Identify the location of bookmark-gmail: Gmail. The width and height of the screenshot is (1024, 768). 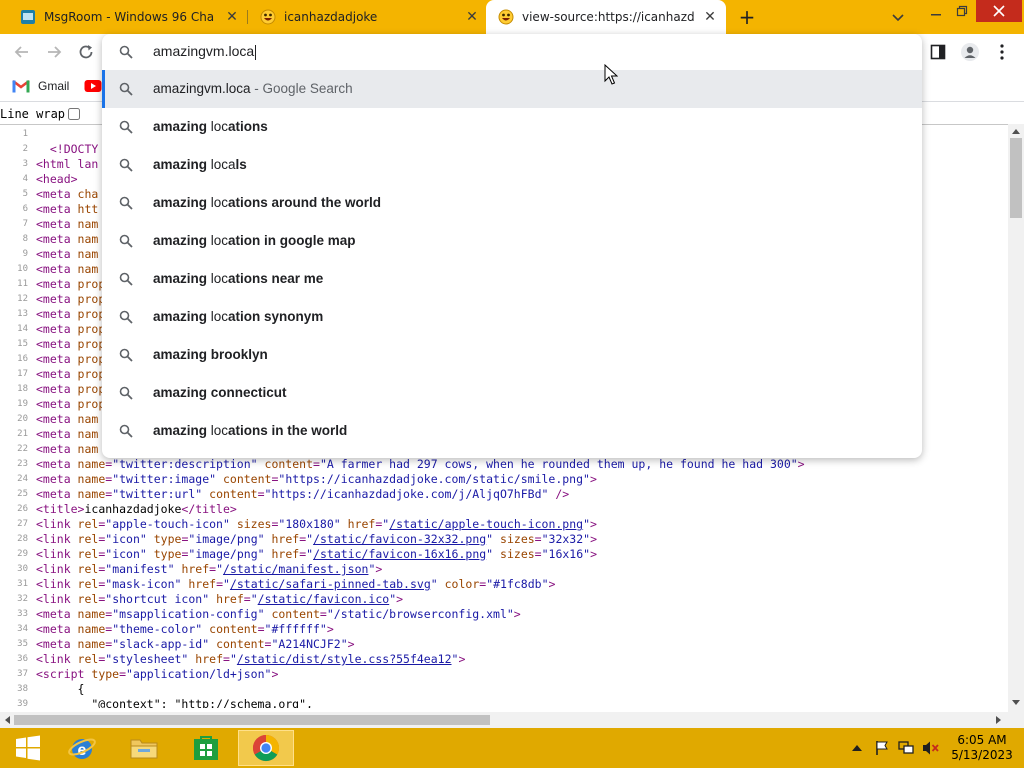
(40, 86).